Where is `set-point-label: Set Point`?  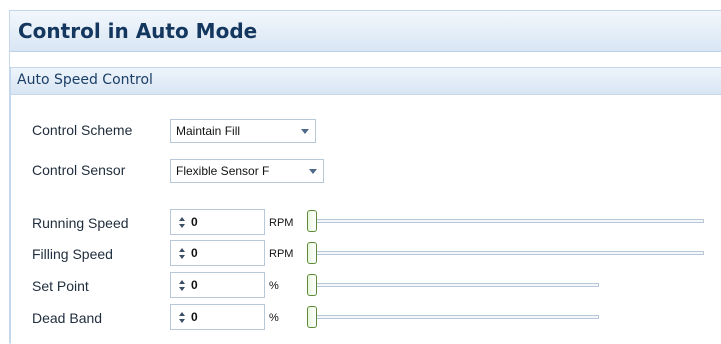
set-point-label: Set Point is located at coordinates (60, 286).